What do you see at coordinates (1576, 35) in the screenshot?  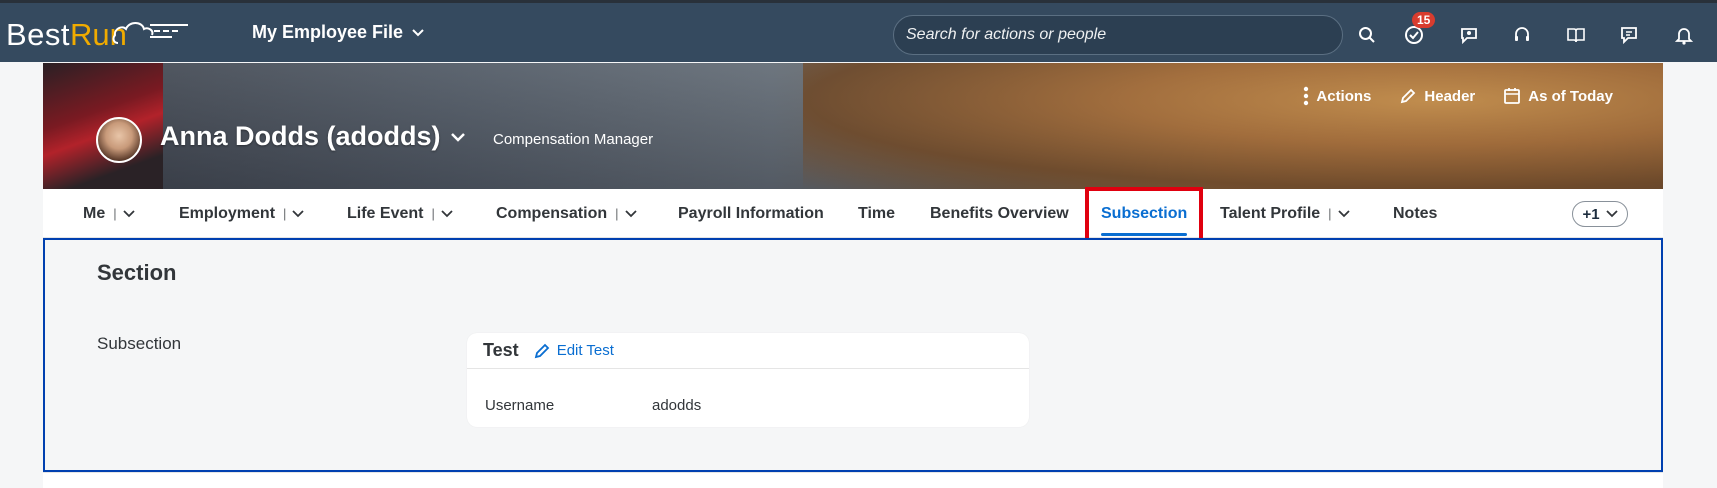 I see `guide-icon` at bounding box center [1576, 35].